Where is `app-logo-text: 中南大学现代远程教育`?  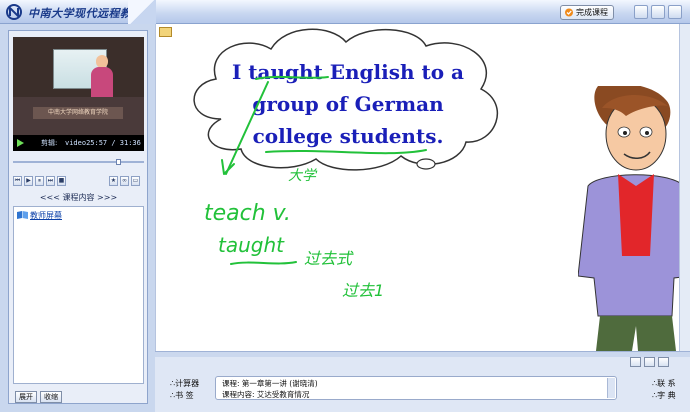
app-logo-text: 中南大学现代远程教育 is located at coordinates (85, 13).